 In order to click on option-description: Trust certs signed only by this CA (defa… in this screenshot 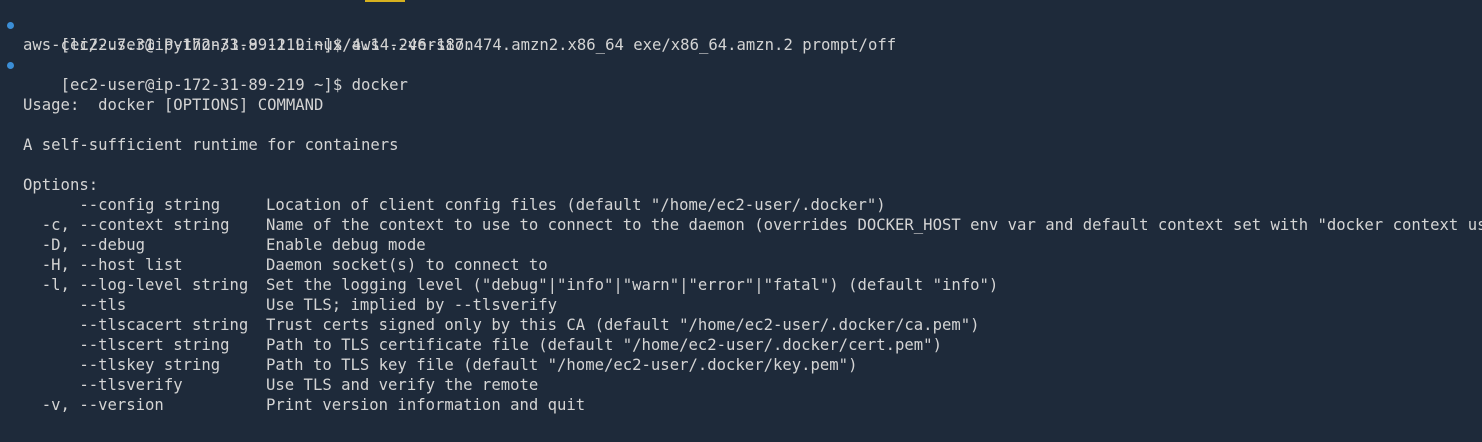, I will do `click(623, 325)`.